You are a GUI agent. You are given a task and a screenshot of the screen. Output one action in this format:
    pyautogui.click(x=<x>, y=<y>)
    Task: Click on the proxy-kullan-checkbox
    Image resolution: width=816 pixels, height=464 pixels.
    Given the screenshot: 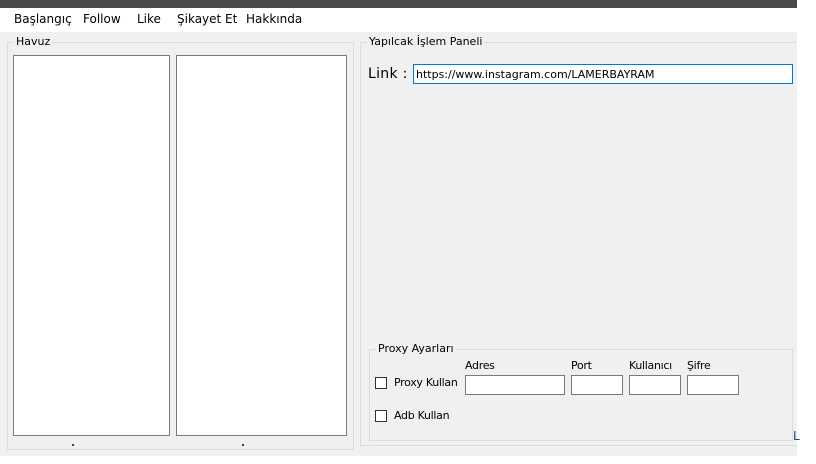 What is the action you would take?
    pyautogui.click(x=381, y=383)
    